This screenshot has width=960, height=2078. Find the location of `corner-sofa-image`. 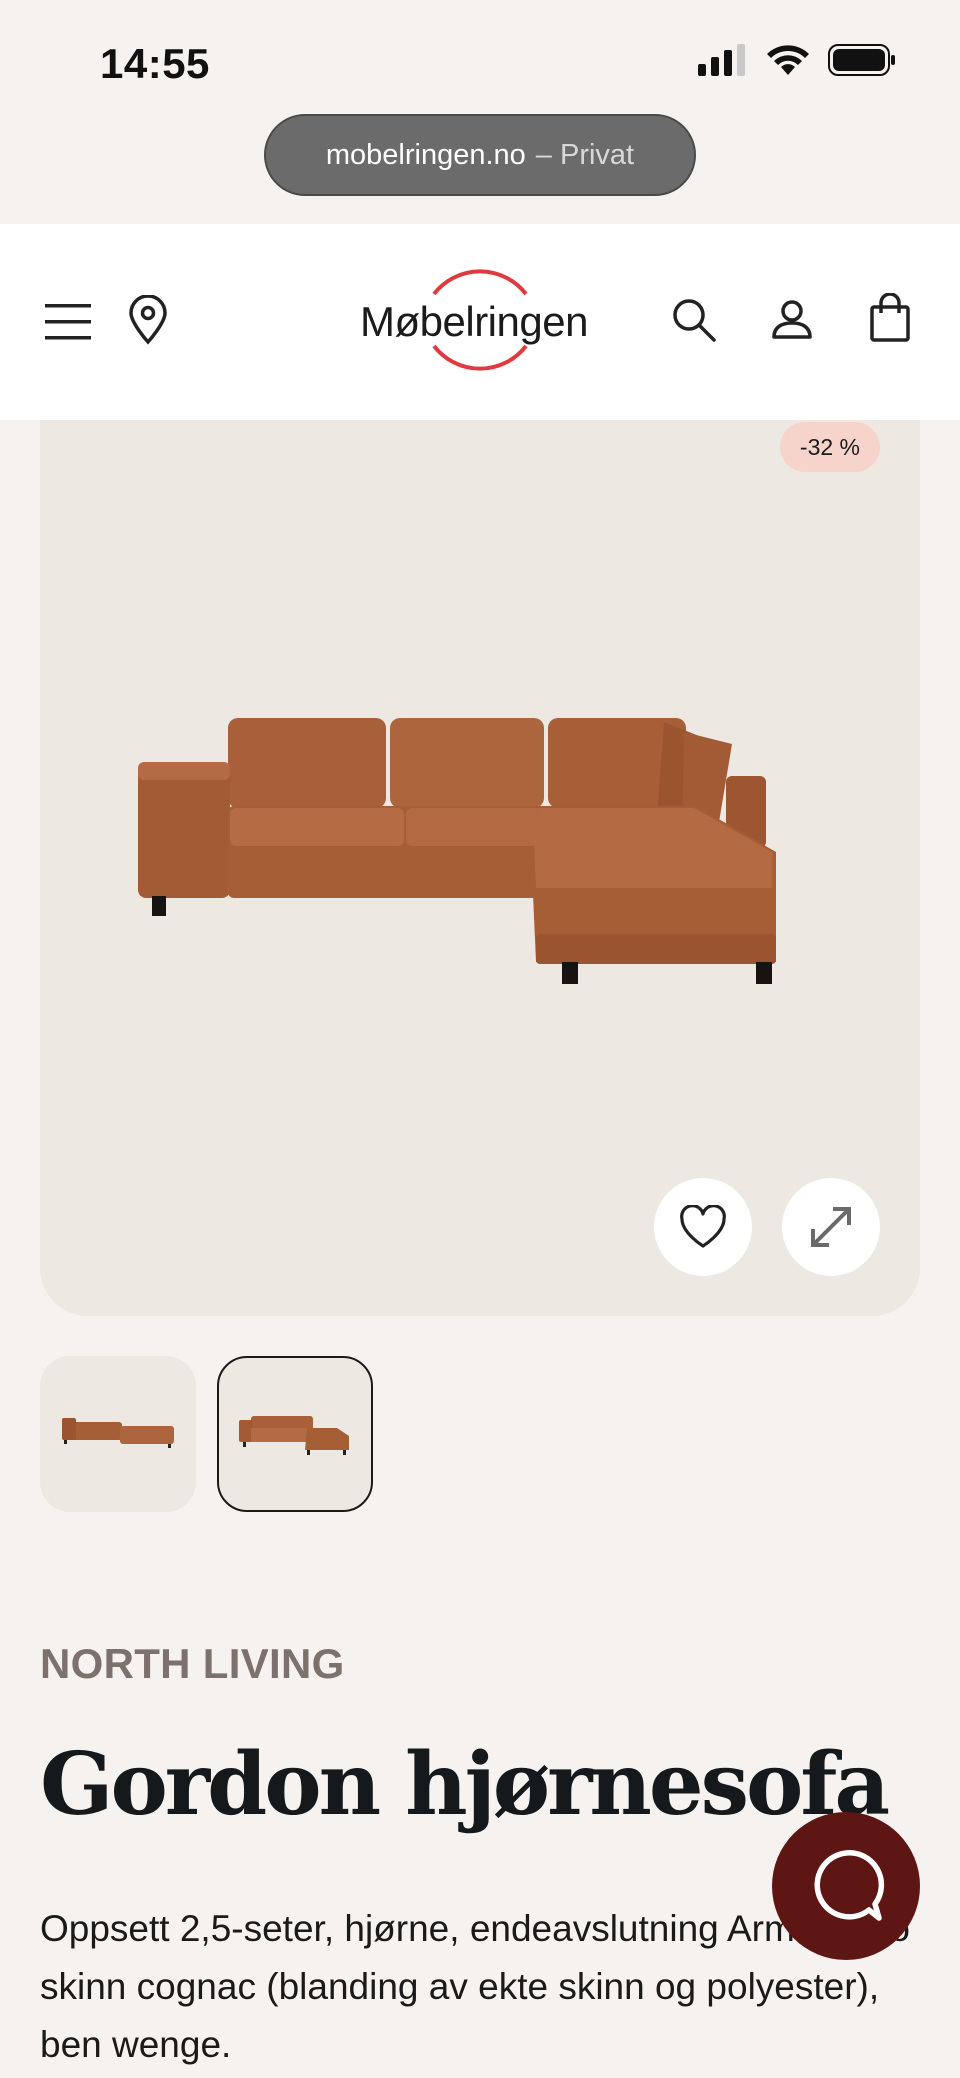

corner-sofa-image is located at coordinates (457, 851).